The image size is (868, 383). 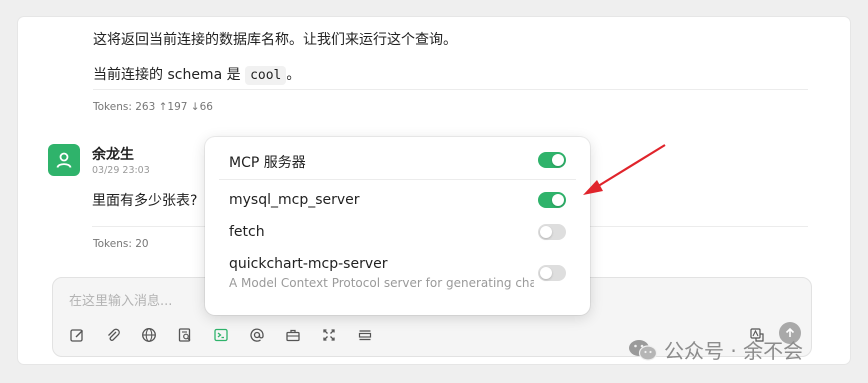 I want to click on expand-icon, so click(x=329, y=335).